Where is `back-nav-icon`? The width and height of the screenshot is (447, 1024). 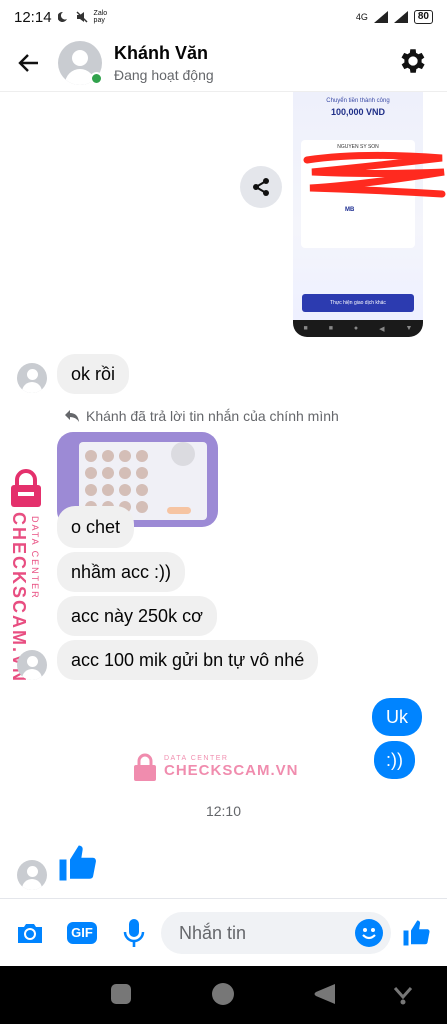
back-nav-icon is located at coordinates (325, 994).